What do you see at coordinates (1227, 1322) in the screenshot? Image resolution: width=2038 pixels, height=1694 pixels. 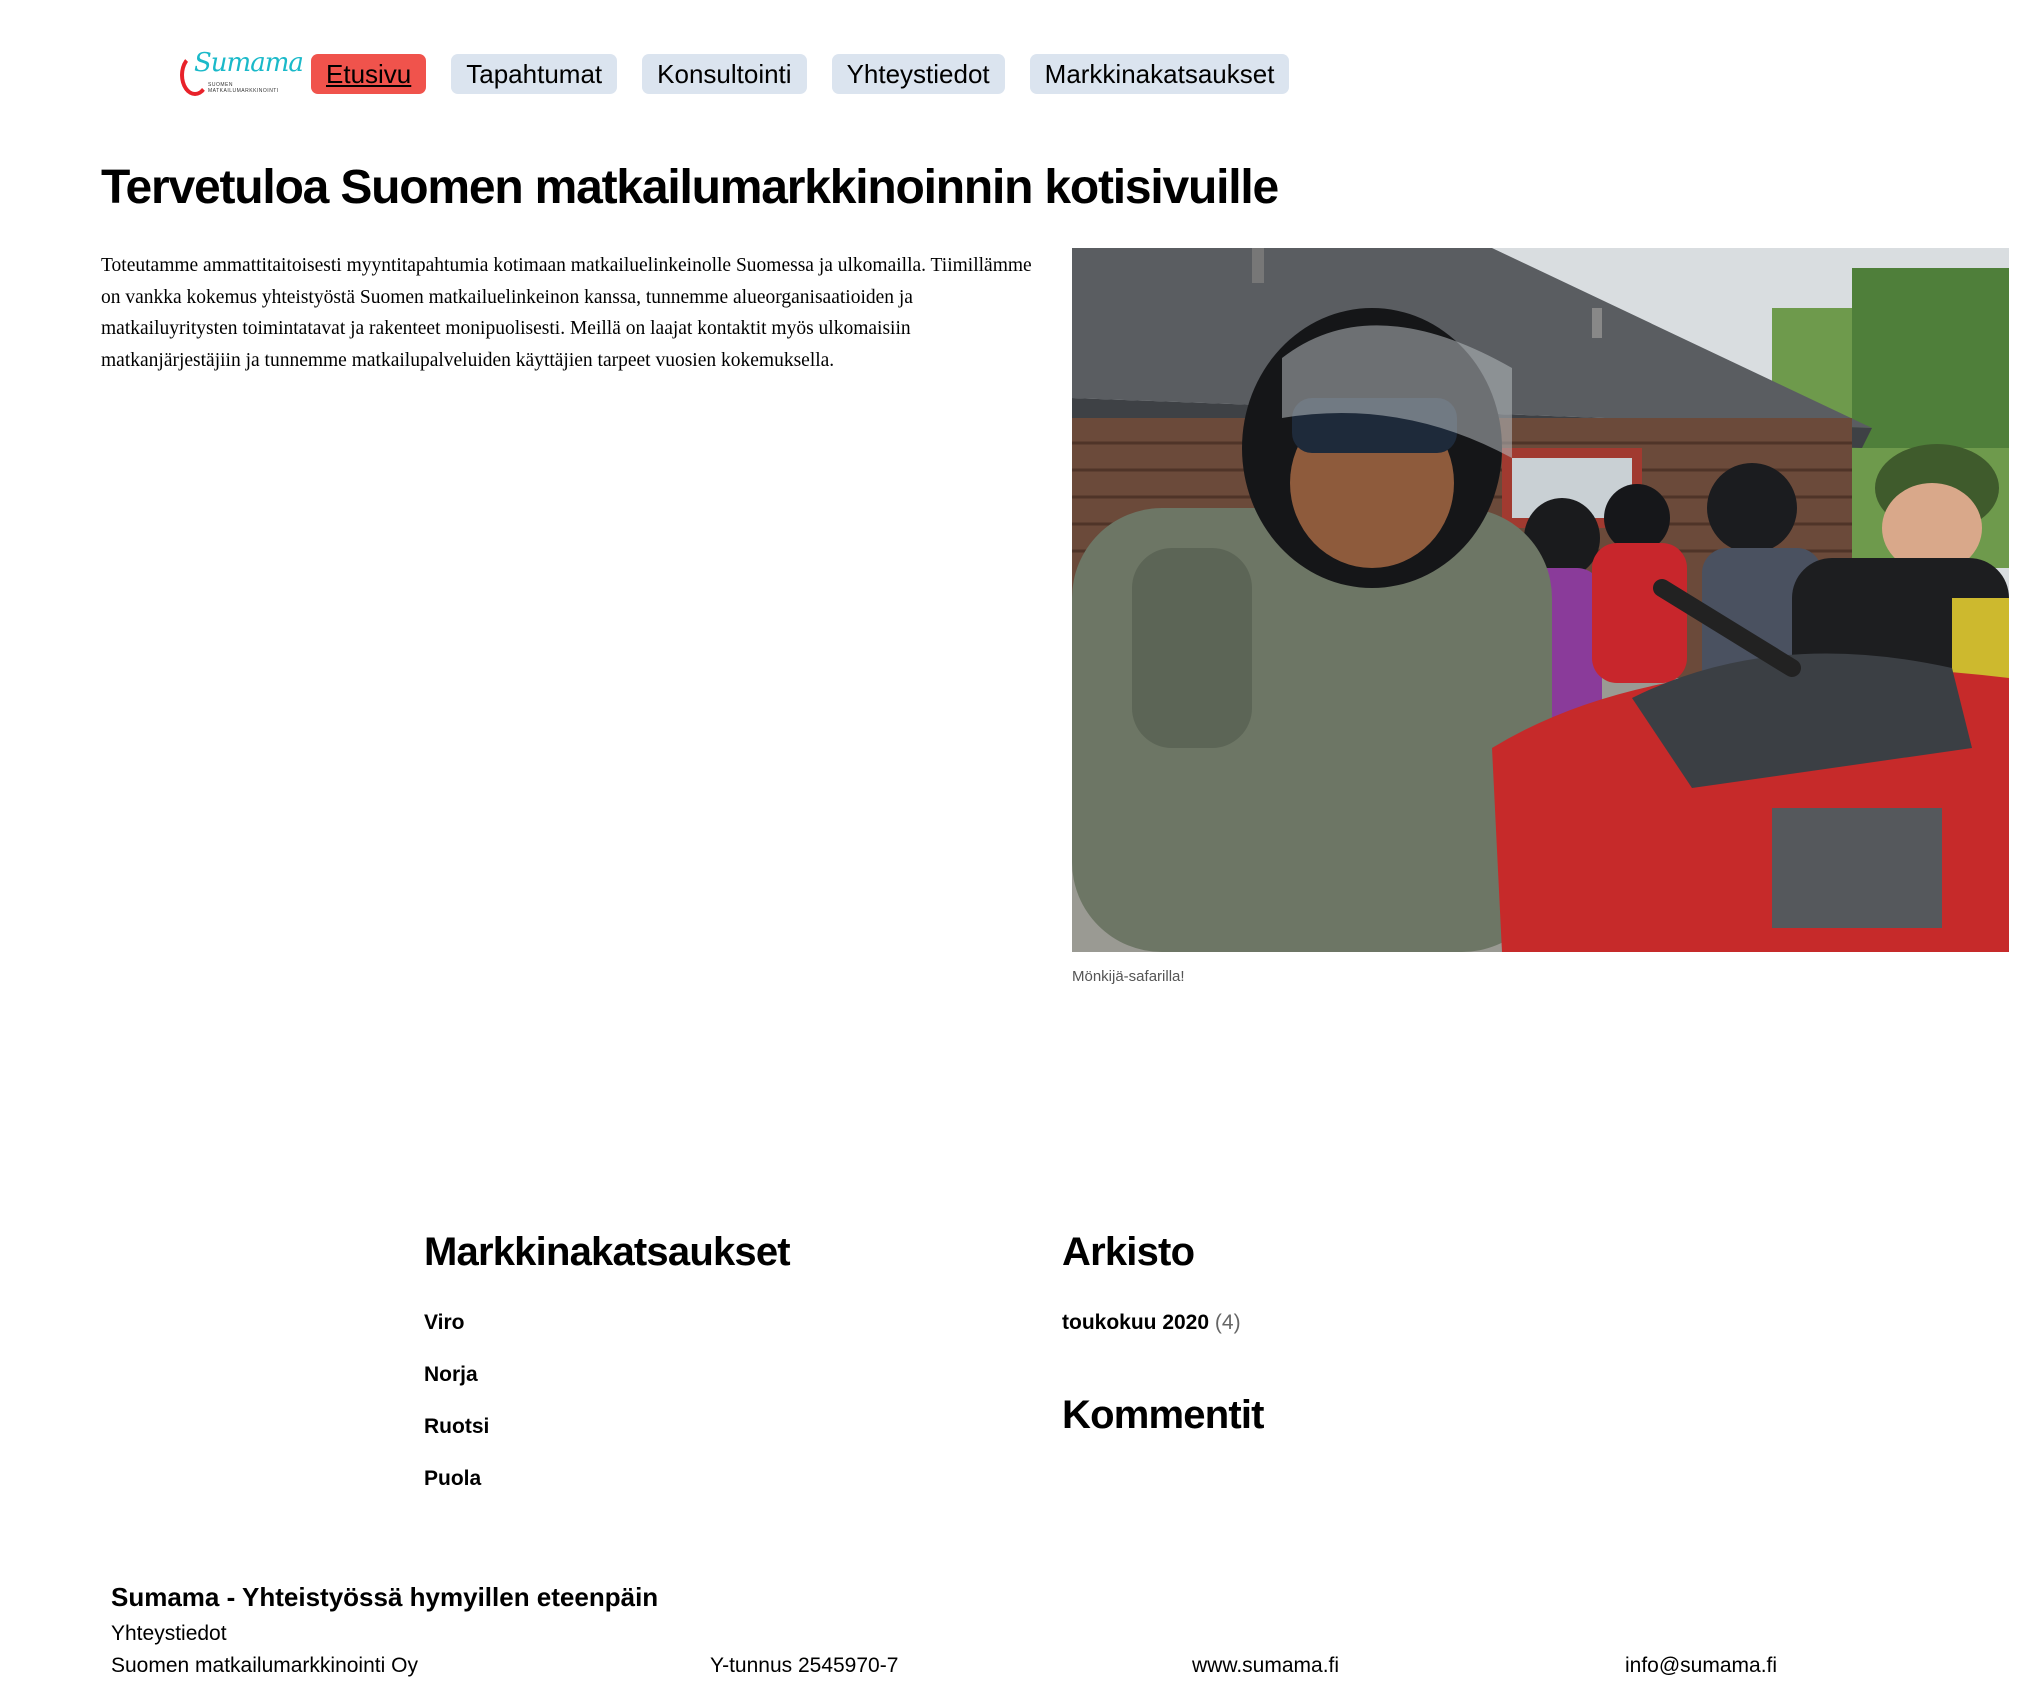 I see `archive-count: (4)` at bounding box center [1227, 1322].